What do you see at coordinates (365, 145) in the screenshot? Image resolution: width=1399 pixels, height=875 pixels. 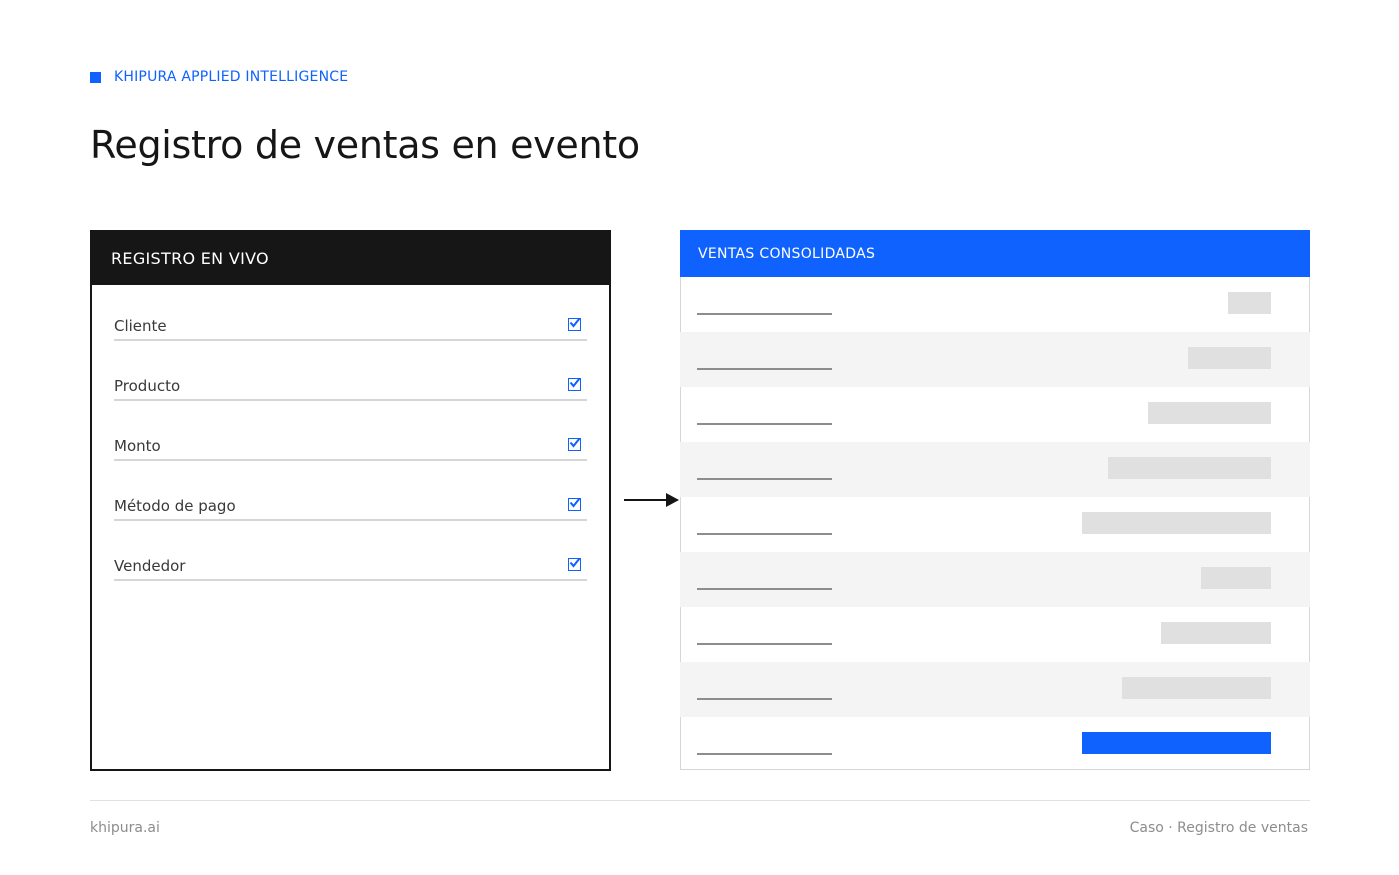 I see `page-title: Registro de ventas en evento` at bounding box center [365, 145].